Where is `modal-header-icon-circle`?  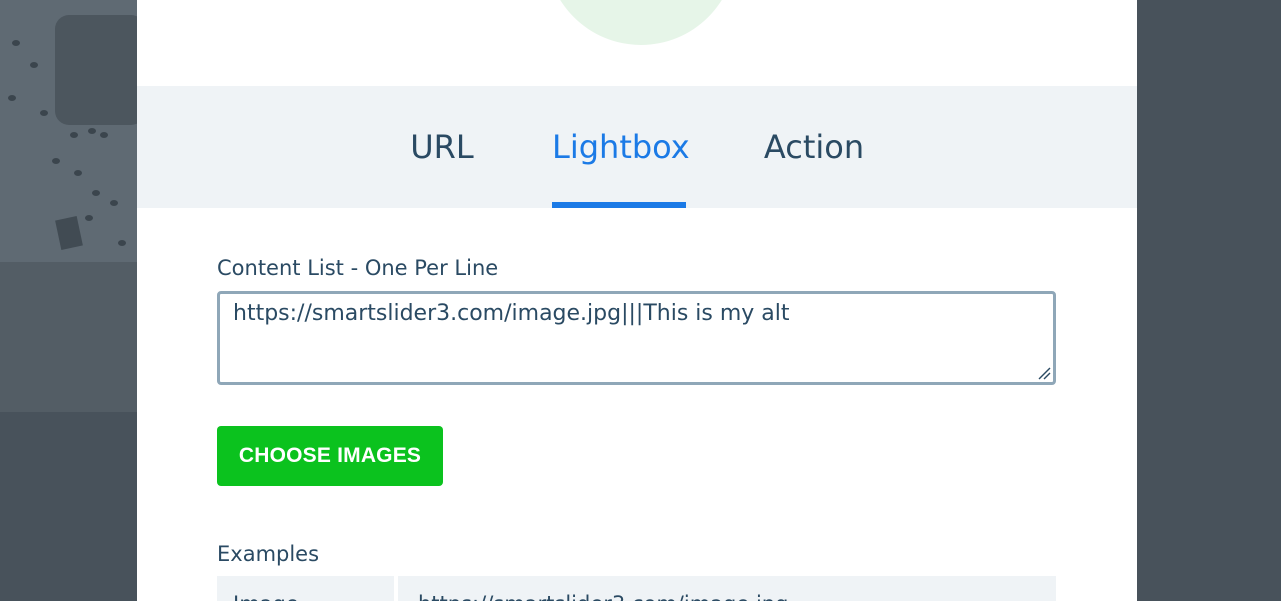 modal-header-icon-circle is located at coordinates (641, 22).